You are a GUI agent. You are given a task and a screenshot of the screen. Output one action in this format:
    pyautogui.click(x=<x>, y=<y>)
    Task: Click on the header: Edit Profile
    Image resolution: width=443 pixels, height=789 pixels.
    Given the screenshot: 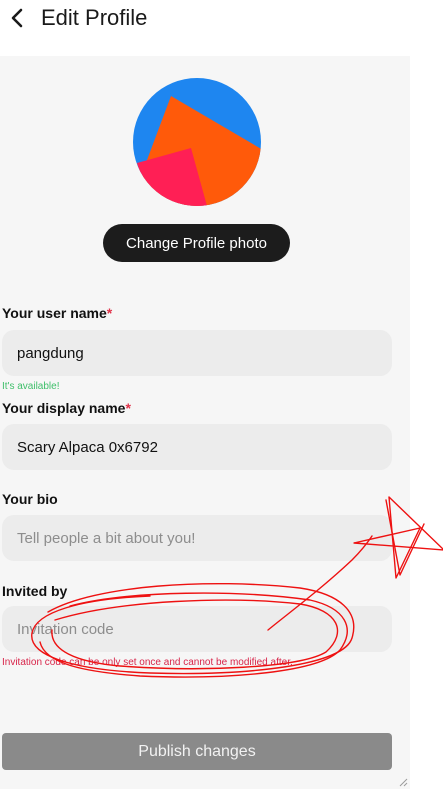 What is the action you would take?
    pyautogui.click(x=221, y=20)
    